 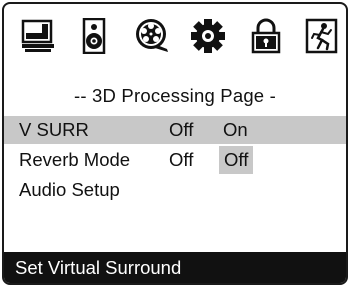 I want to click on status-bar: Set Virtual Surround, so click(x=175, y=267).